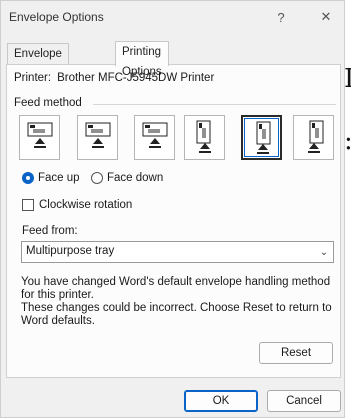 The width and height of the screenshot is (351, 418). What do you see at coordinates (70, 251) in the screenshot?
I see `feed-from-value: Multipurpose tray` at bounding box center [70, 251].